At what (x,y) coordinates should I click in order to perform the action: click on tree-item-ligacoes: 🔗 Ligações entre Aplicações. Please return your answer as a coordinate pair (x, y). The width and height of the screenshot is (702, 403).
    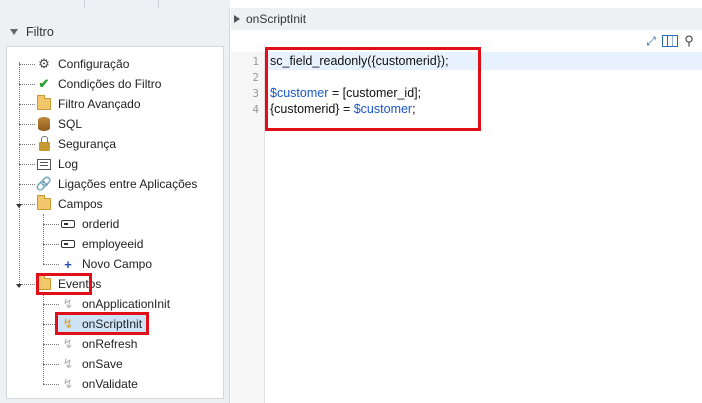
    Looking at the image, I should click on (116, 184).